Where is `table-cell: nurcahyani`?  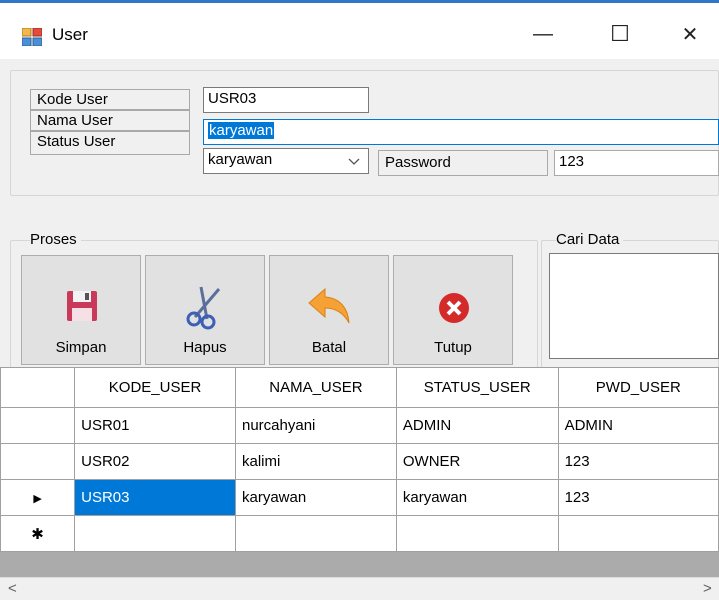 table-cell: nurcahyani is located at coordinates (315, 425).